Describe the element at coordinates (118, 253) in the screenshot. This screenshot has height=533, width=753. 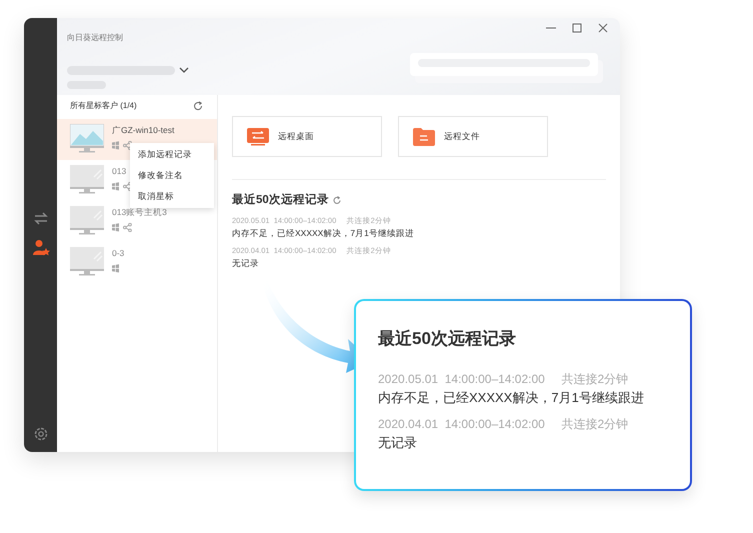
I see `client-name: 0-3` at that location.